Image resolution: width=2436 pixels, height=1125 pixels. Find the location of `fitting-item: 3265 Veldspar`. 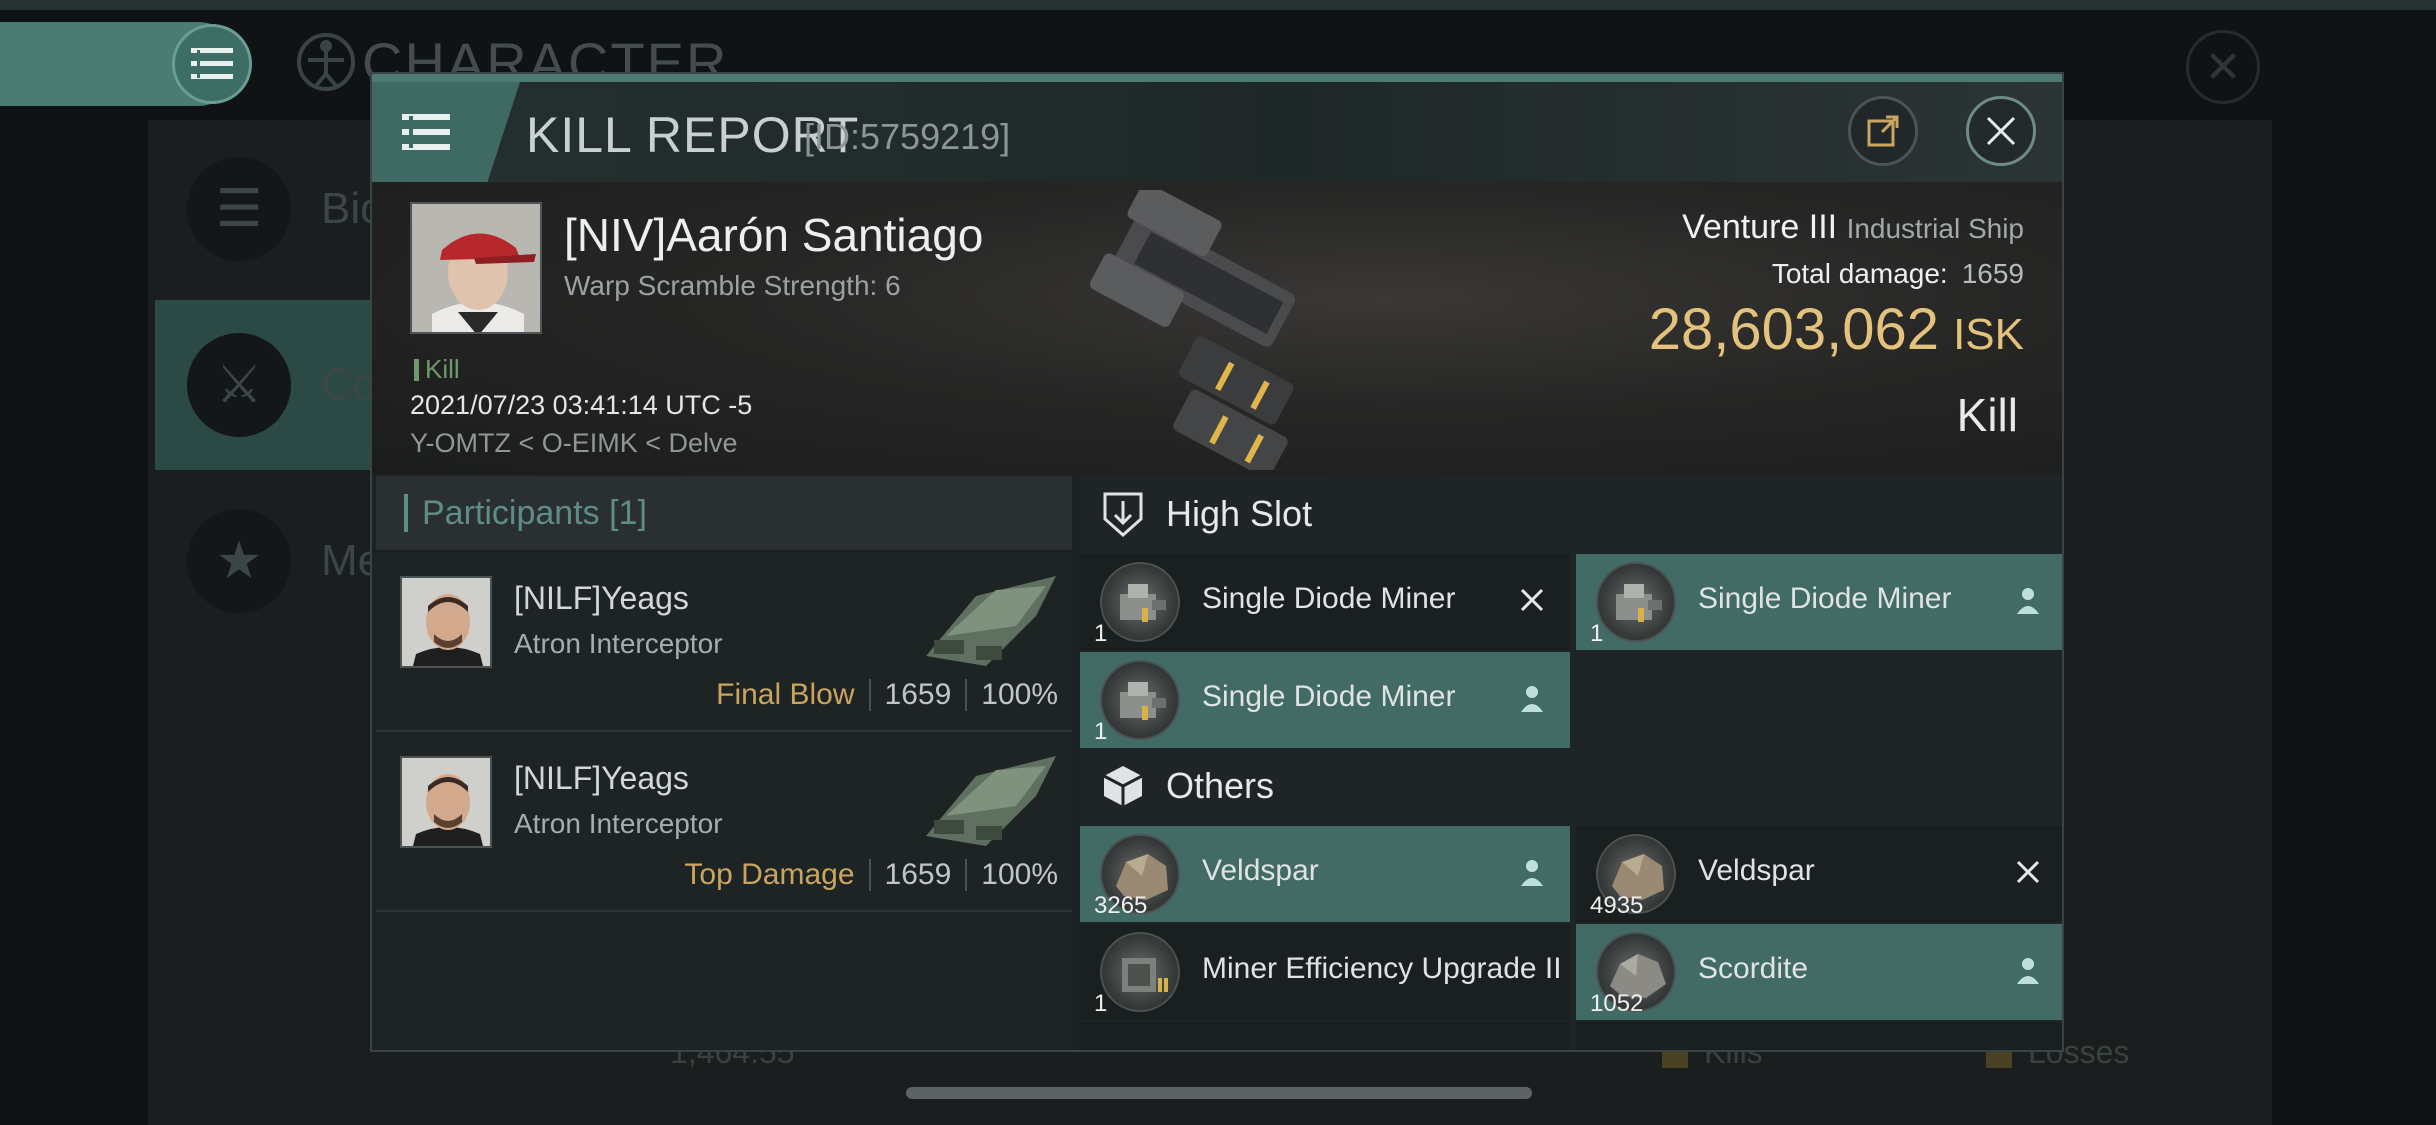

fitting-item: 3265 Veldspar is located at coordinates (1325, 874).